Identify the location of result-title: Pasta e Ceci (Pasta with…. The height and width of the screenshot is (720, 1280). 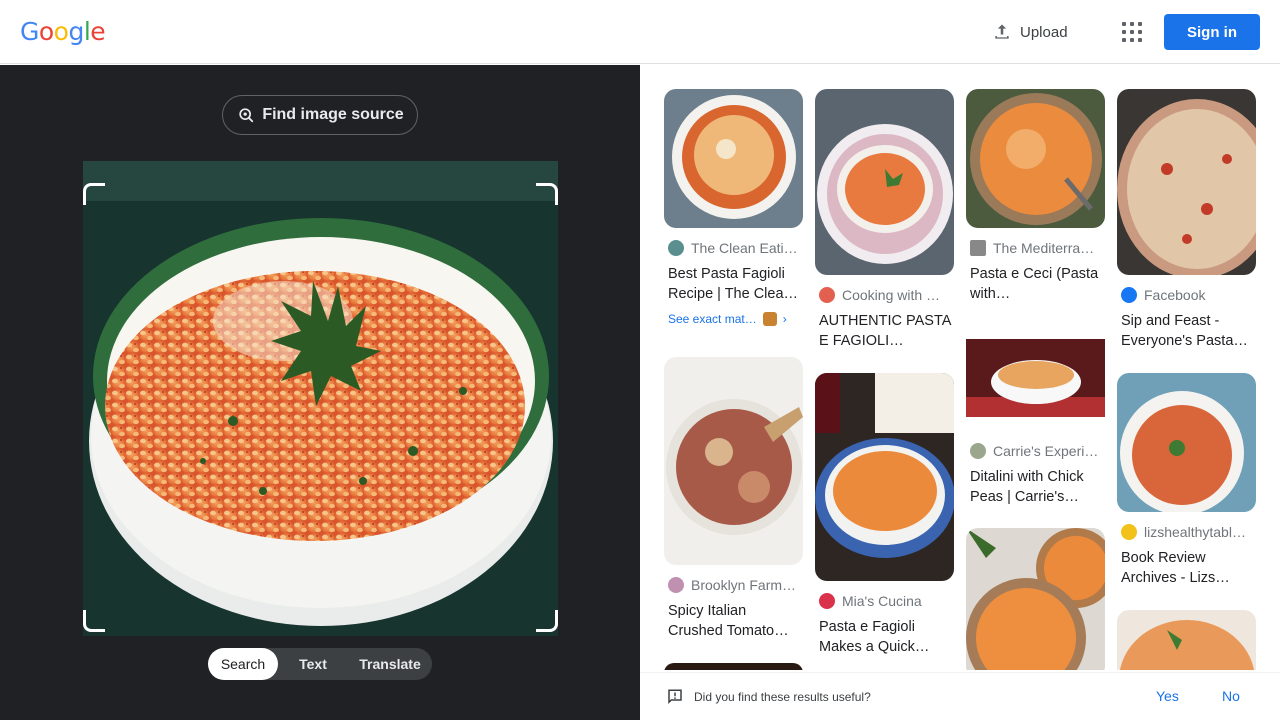
(1035, 284).